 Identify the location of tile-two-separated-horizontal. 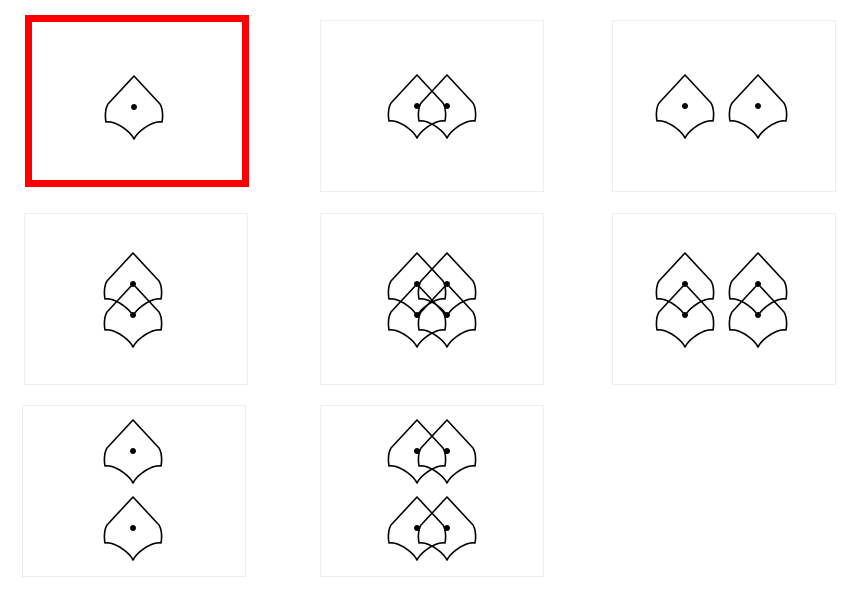
(724, 106).